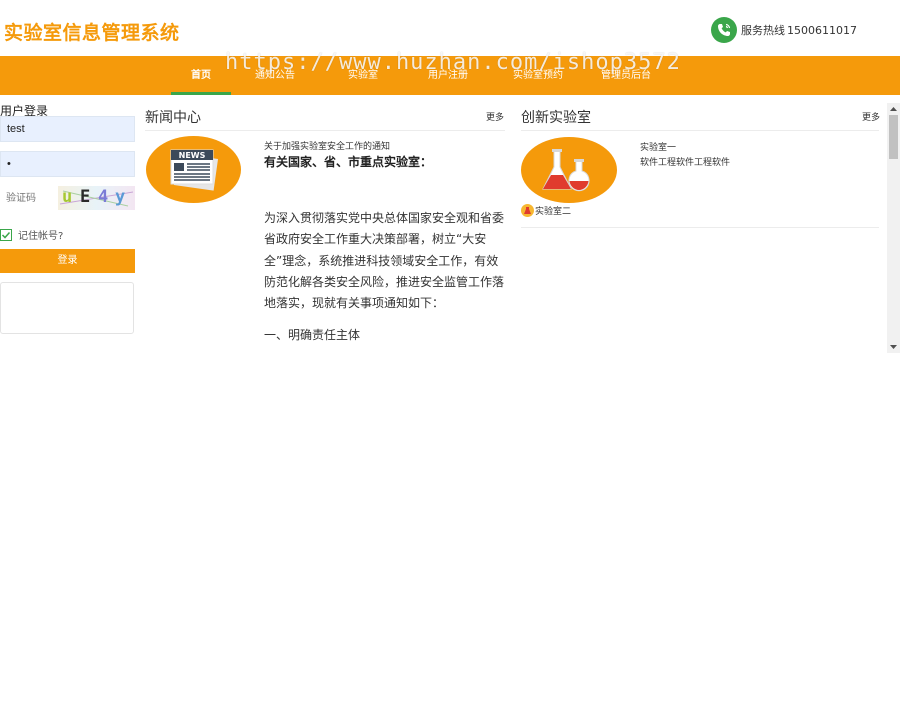 The width and height of the screenshot is (900, 721). What do you see at coordinates (566, 170) in the screenshot?
I see `flask-icon` at bounding box center [566, 170].